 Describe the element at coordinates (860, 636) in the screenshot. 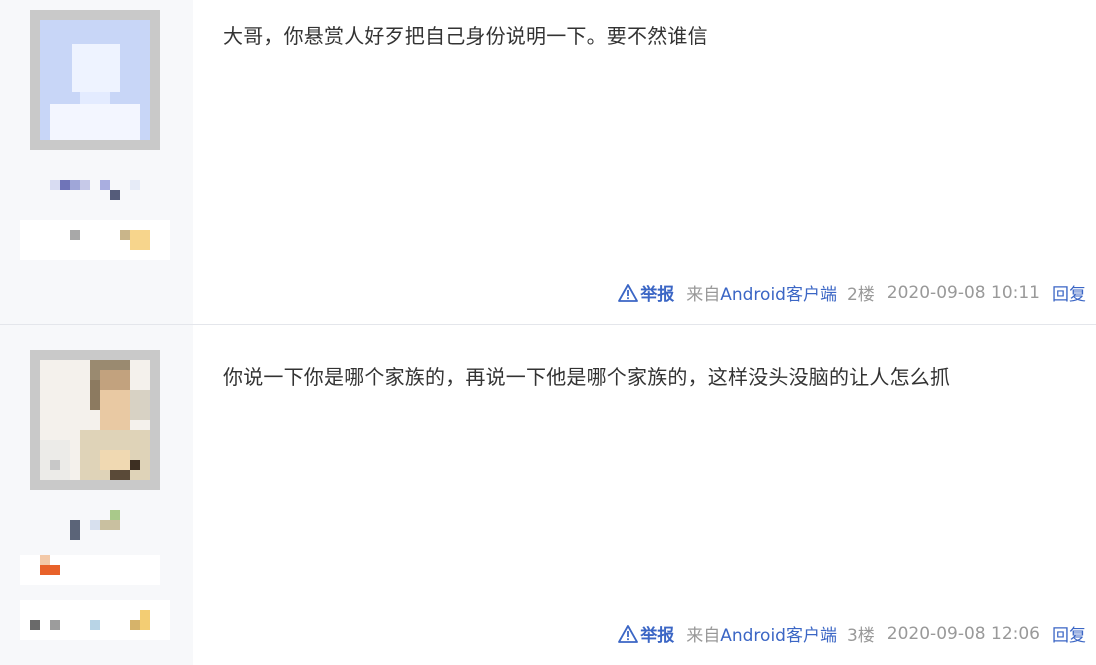

I see `floor-number: 3楼` at that location.